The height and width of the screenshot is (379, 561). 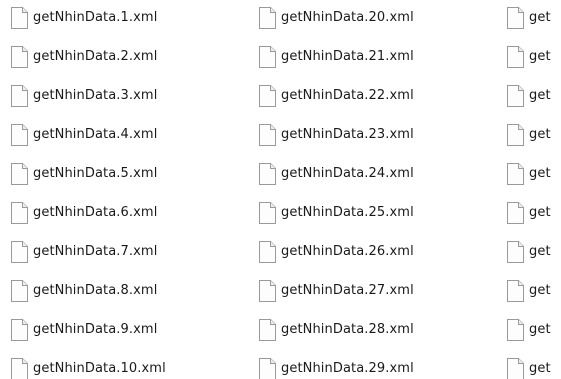 I want to click on file-item: getNhinData.27.xml, so click(x=336, y=299).